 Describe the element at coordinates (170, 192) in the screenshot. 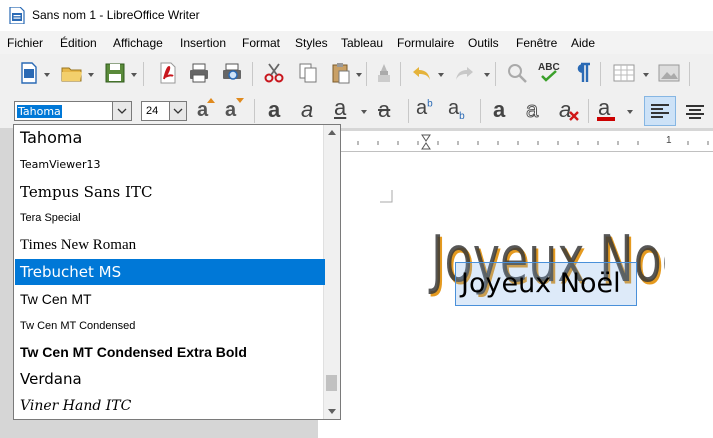

I see `font-list-item: Tempus Sans ITC` at that location.